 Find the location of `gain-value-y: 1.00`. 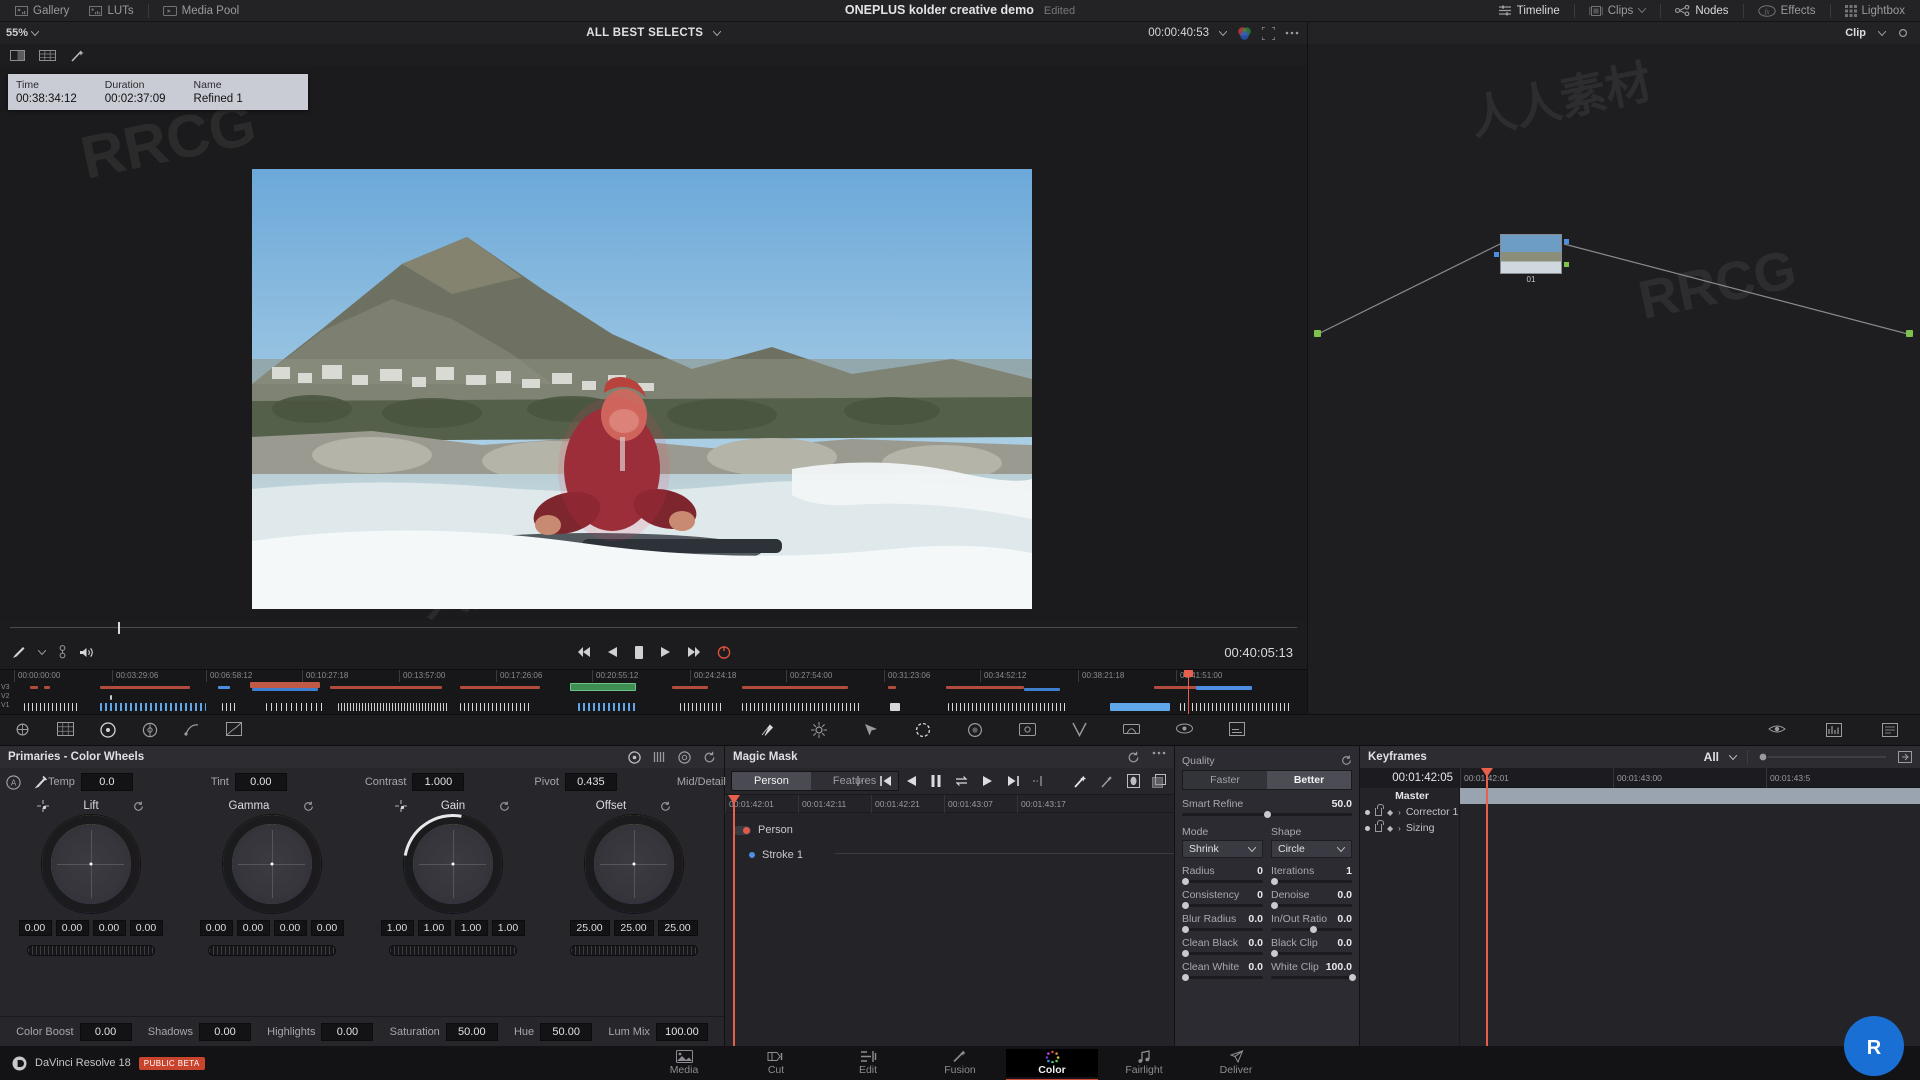

gain-value-y: 1.00 is located at coordinates (397, 928).